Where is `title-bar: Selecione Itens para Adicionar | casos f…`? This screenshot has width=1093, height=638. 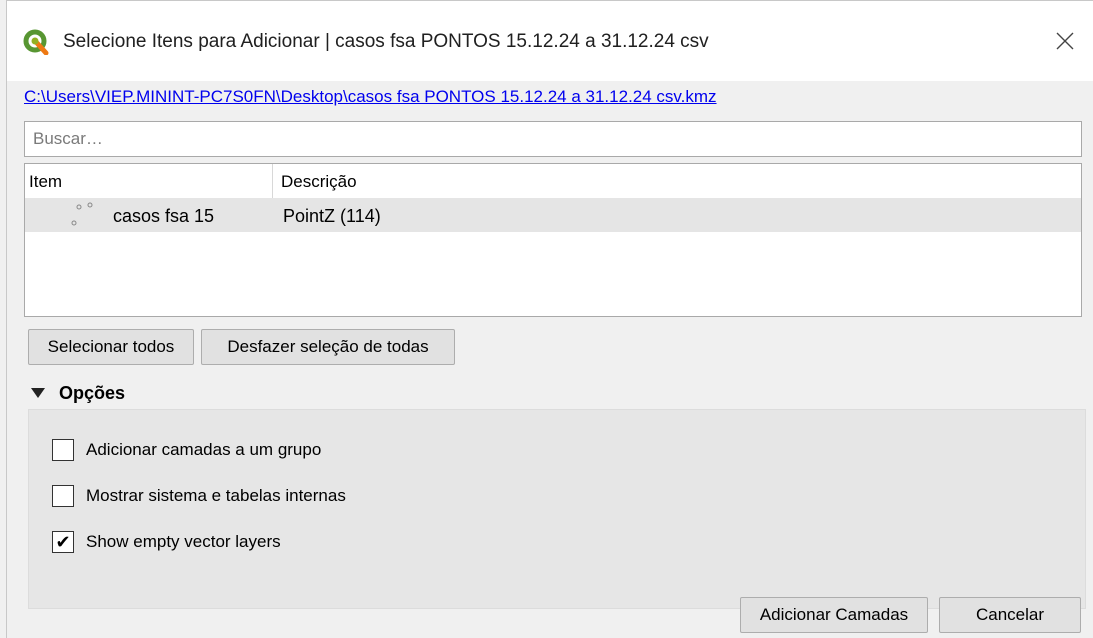
title-bar: Selecione Itens para Adicionar | casos f… is located at coordinates (550, 41).